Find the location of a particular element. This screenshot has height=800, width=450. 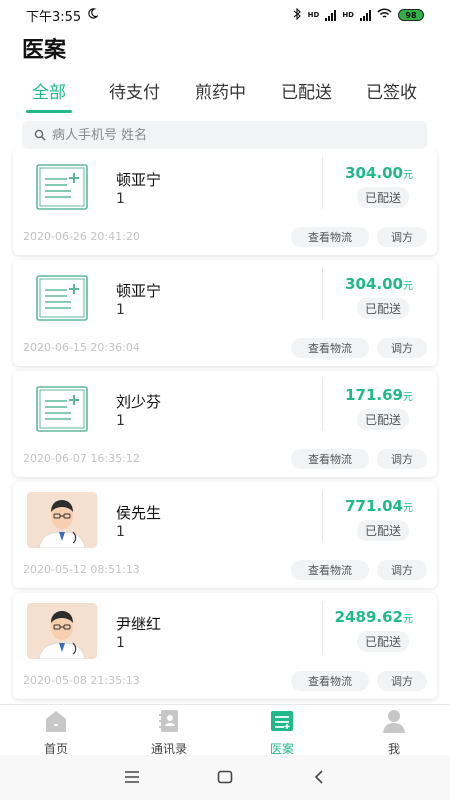

order-date: 2020-05-08 21:35:13 is located at coordinates (81, 680).